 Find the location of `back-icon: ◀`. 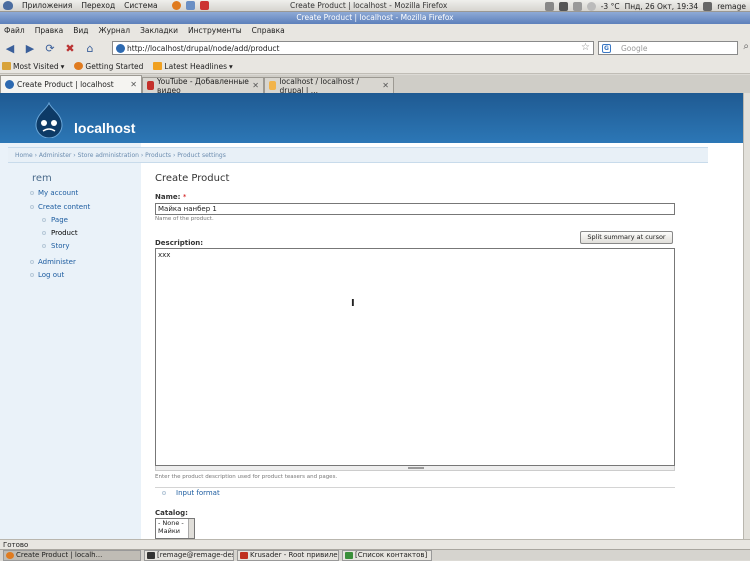

back-icon: ◀ is located at coordinates (10, 48).